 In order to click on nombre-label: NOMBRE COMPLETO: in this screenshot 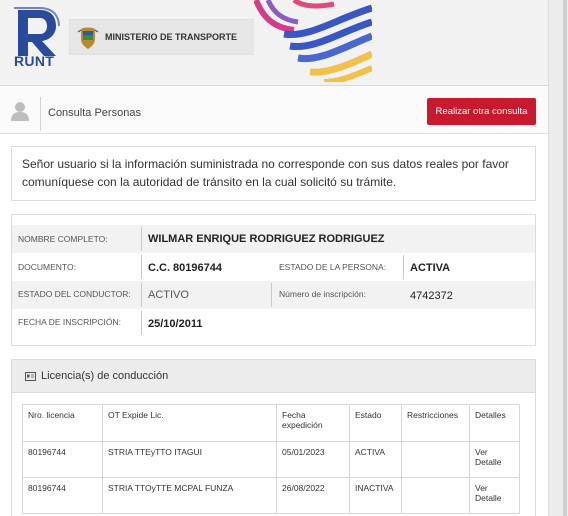, I will do `click(63, 239)`.